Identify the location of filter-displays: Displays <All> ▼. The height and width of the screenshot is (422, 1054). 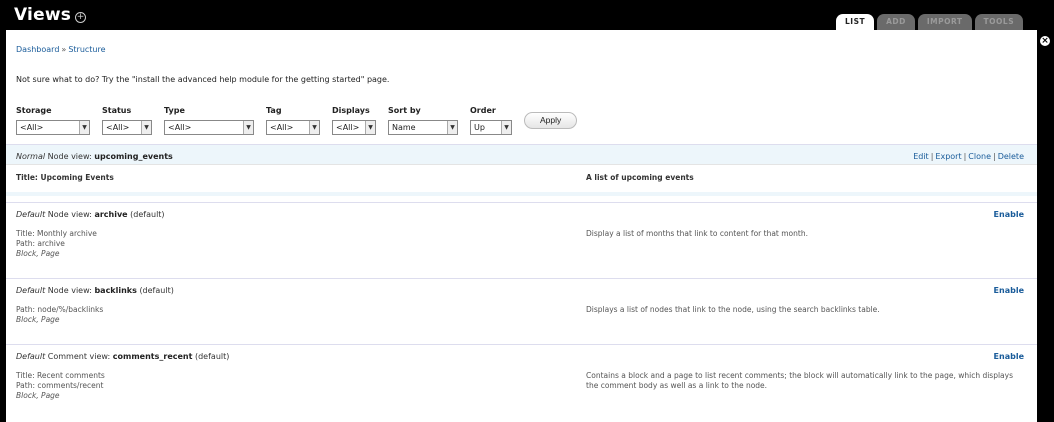
(354, 120).